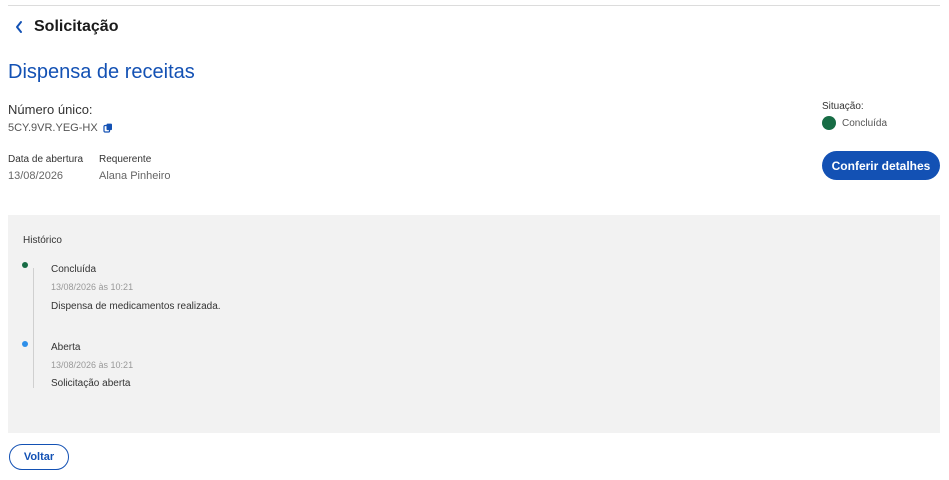  I want to click on opening-date-field: Data de abertura 13/08/2026, so click(45, 168).